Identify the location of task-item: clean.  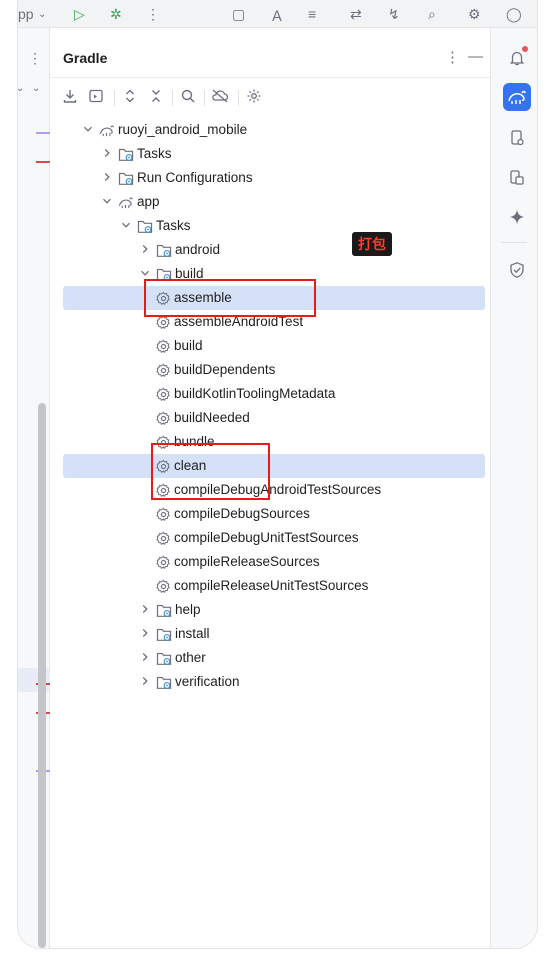
(270, 466).